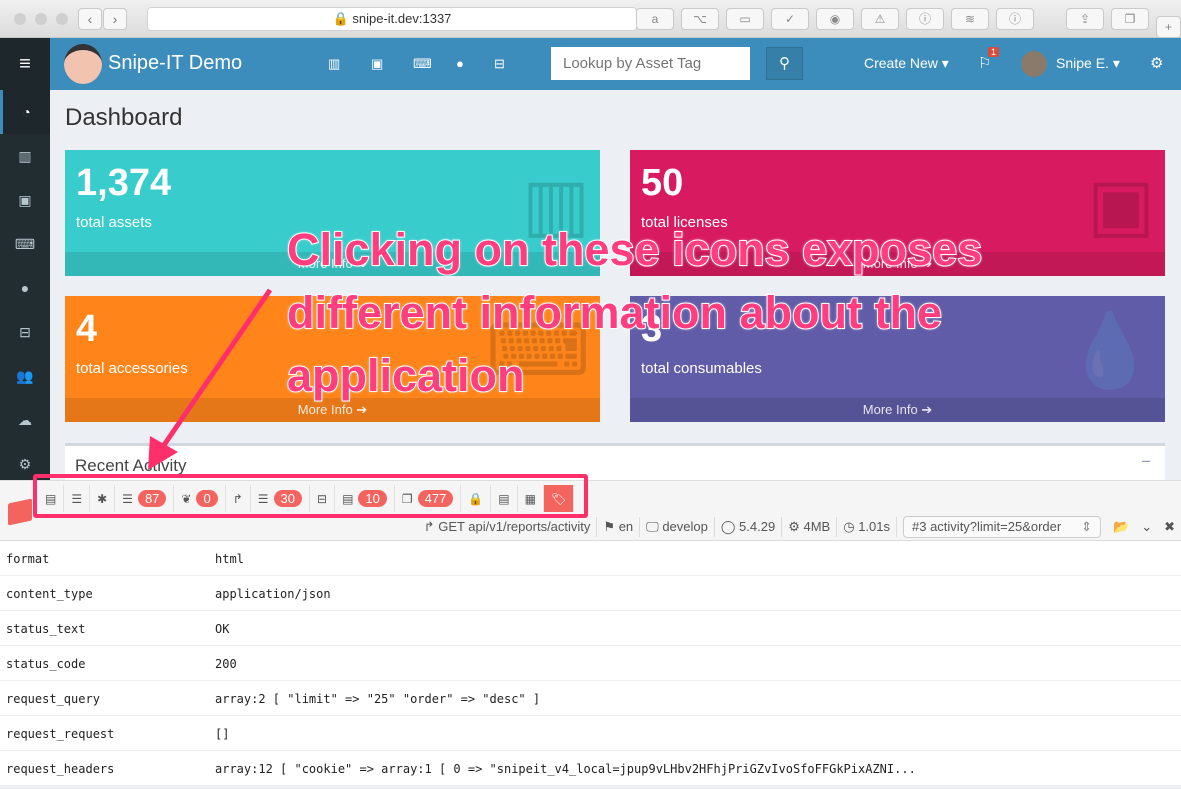  What do you see at coordinates (614, 312) in the screenshot?
I see `annotation-line: different information about the` at bounding box center [614, 312].